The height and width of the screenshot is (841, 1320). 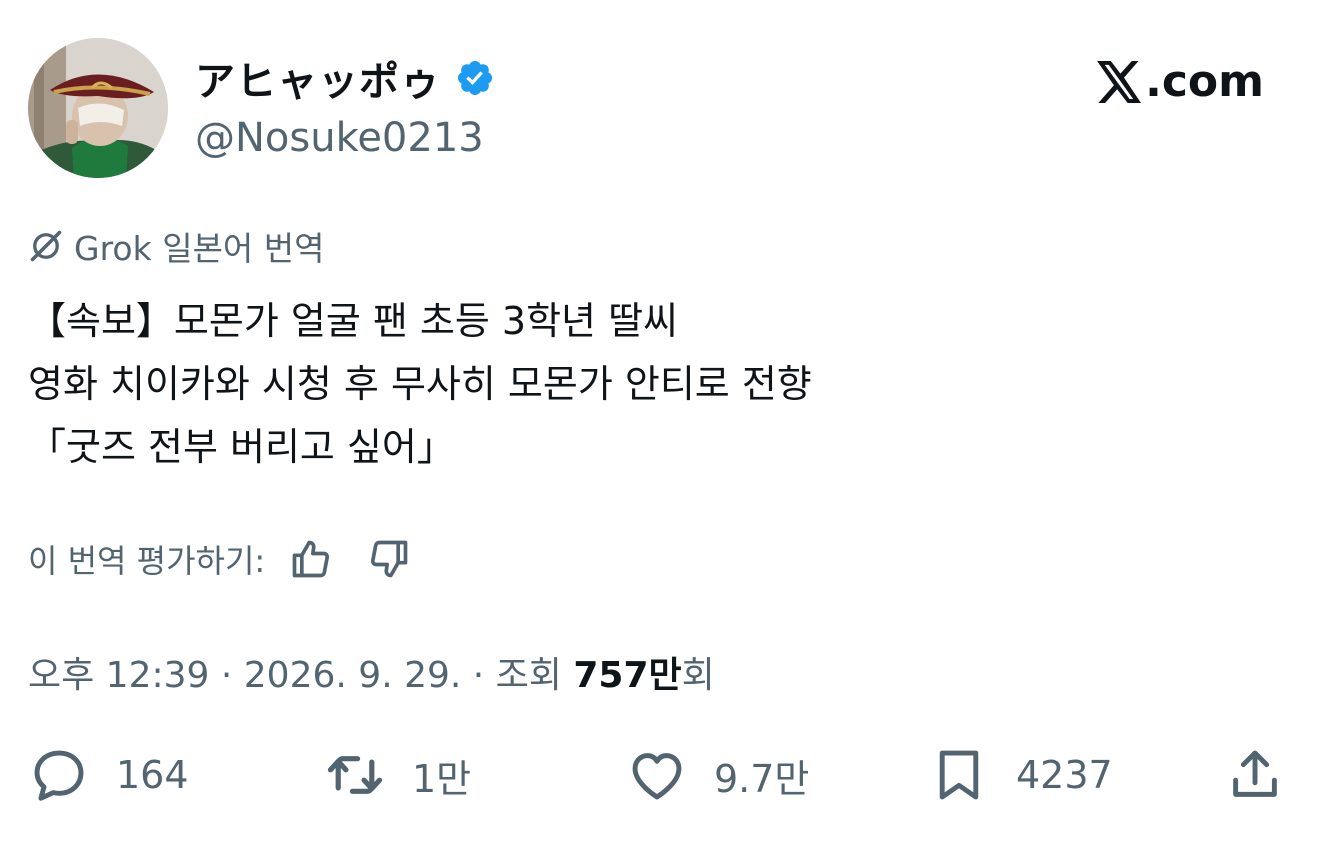 What do you see at coordinates (152, 775) in the screenshot?
I see `reply-count: 164` at bounding box center [152, 775].